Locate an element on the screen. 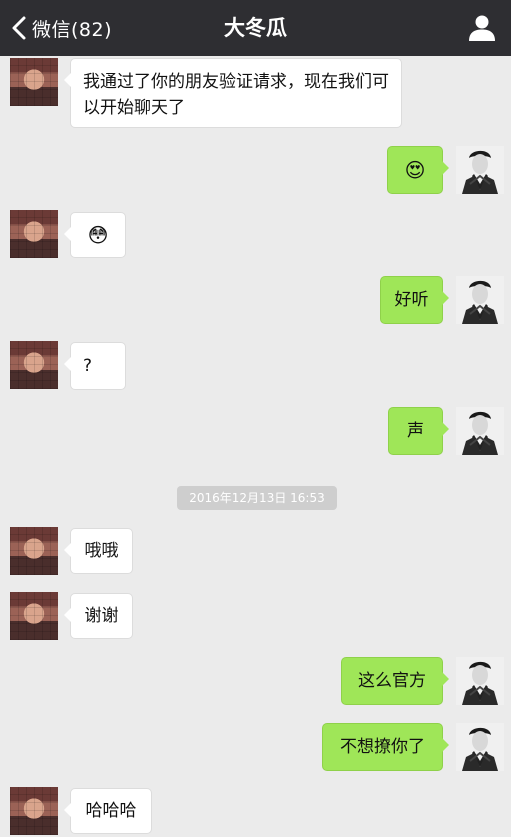  message-bubble-outgoing: 不想撩你了 is located at coordinates (385, 747).